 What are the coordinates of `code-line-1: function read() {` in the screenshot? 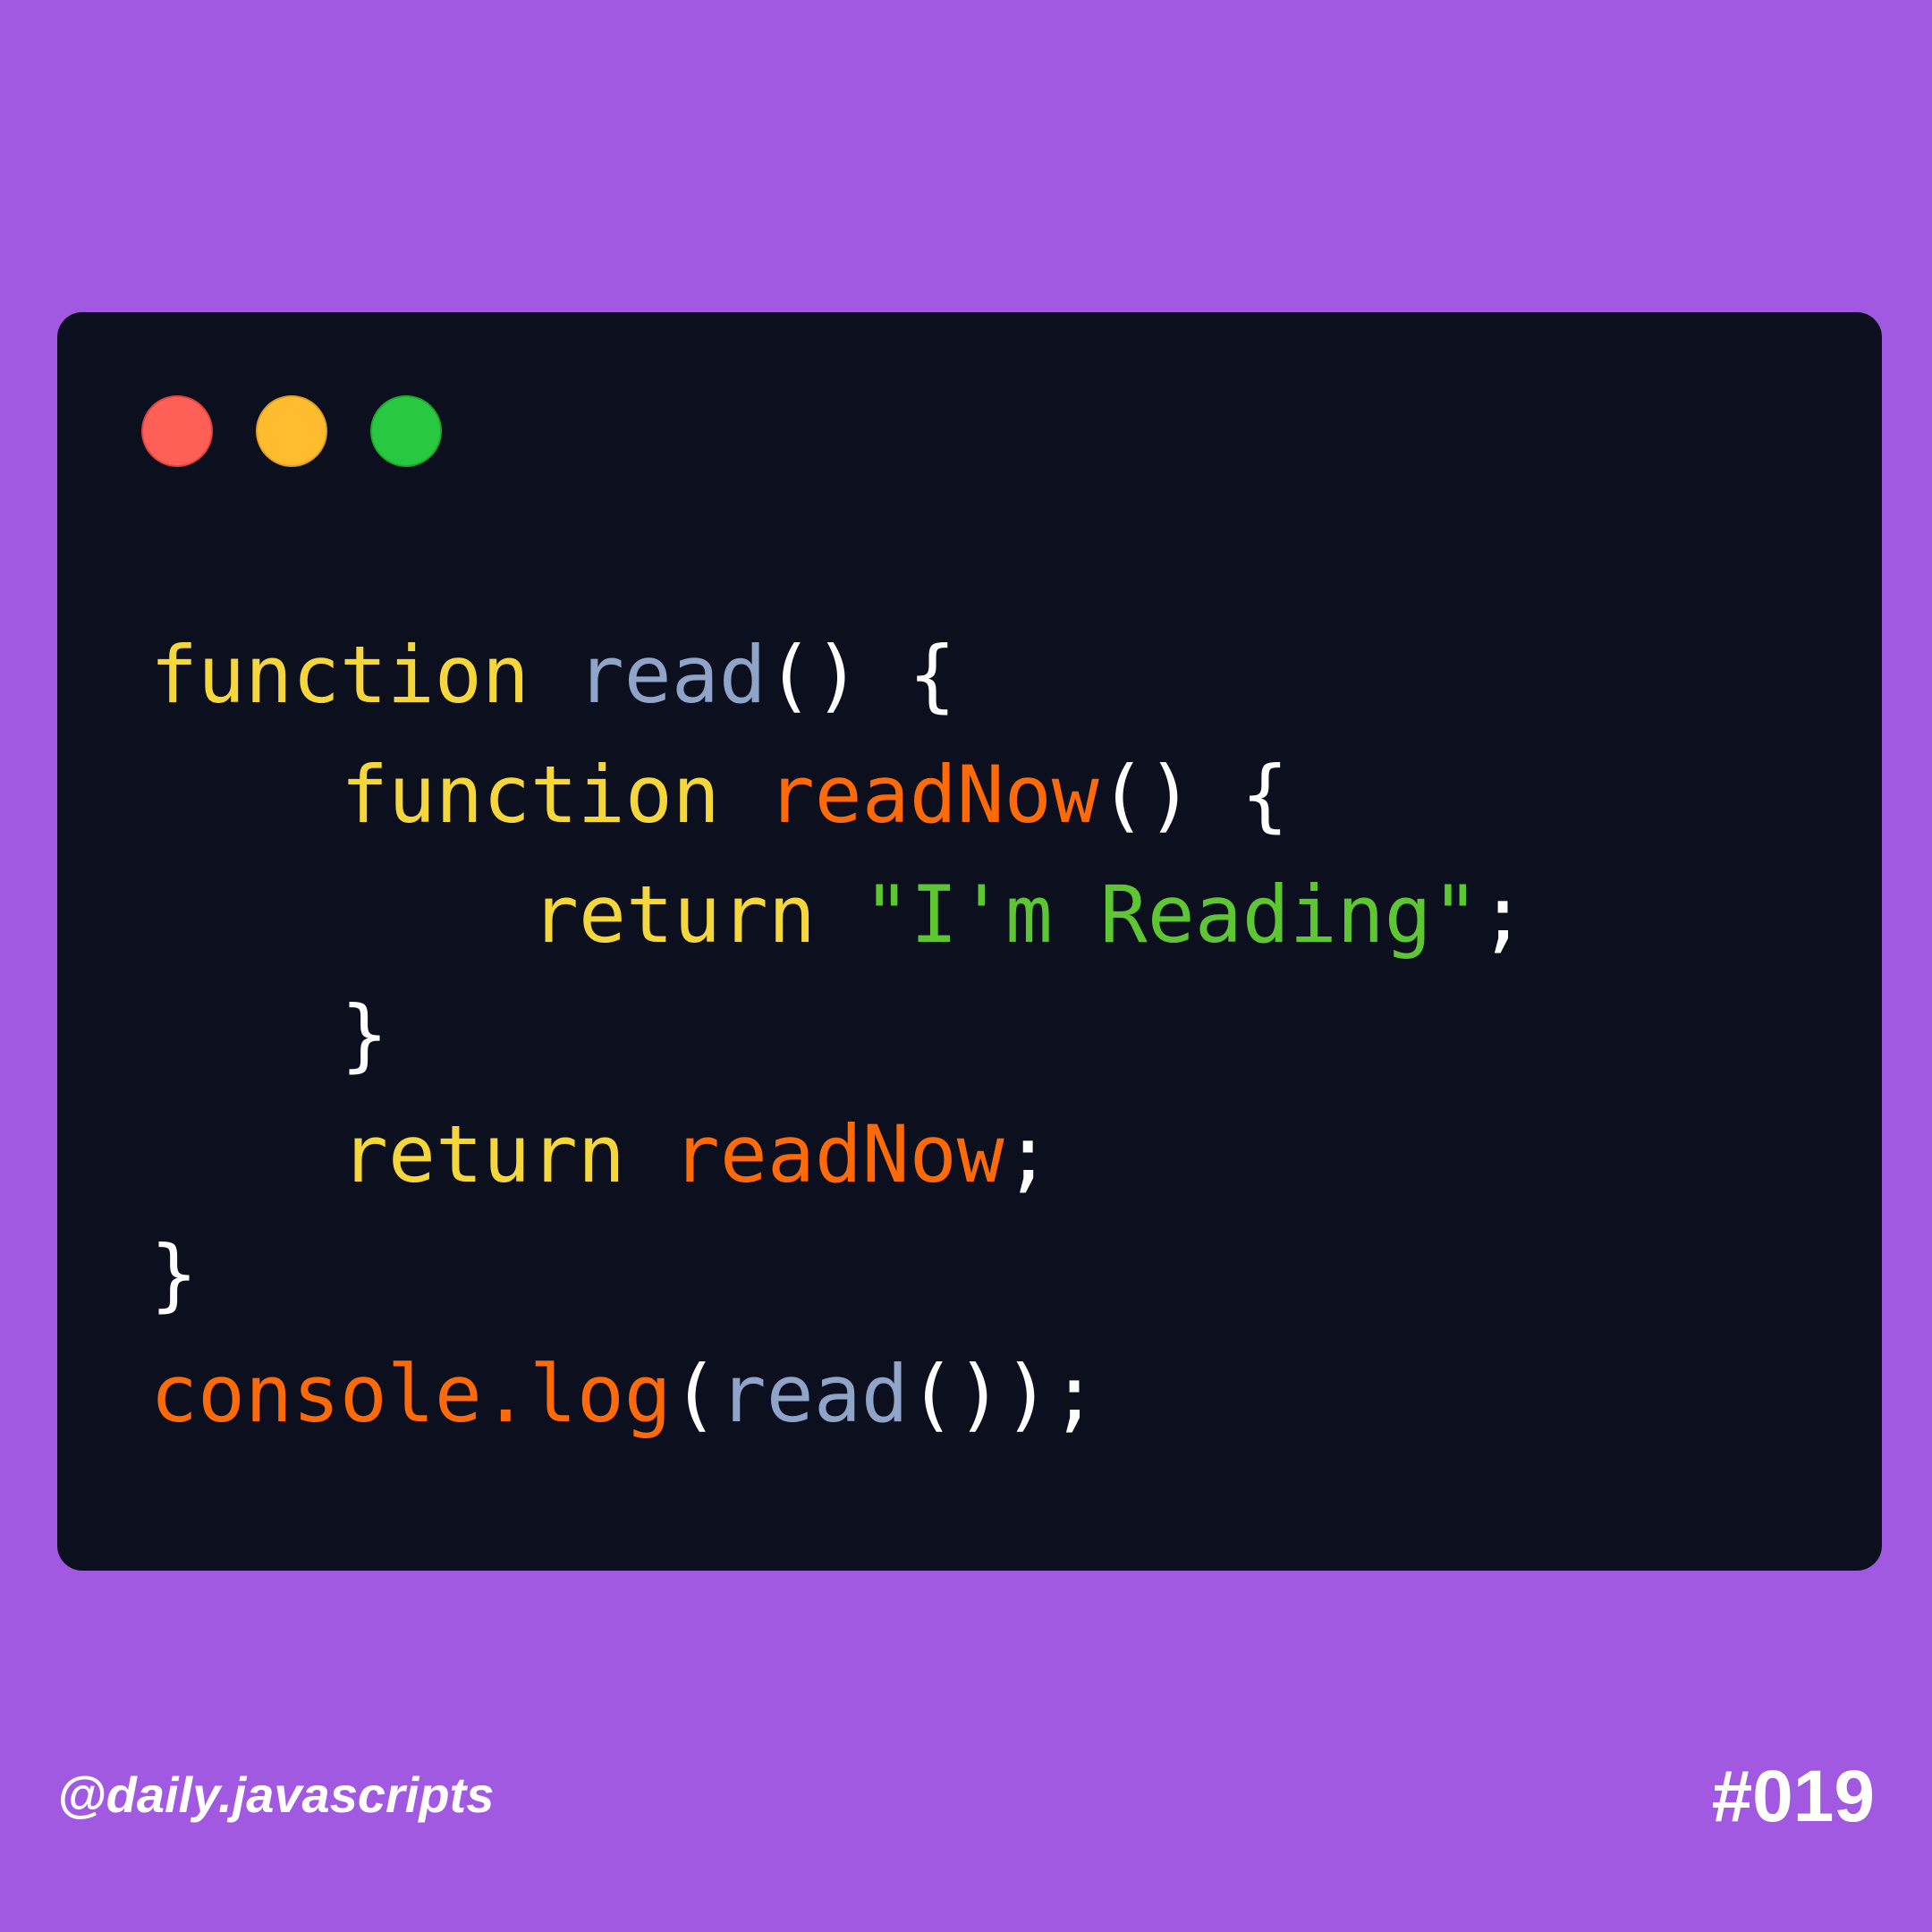 It's located at (838, 675).